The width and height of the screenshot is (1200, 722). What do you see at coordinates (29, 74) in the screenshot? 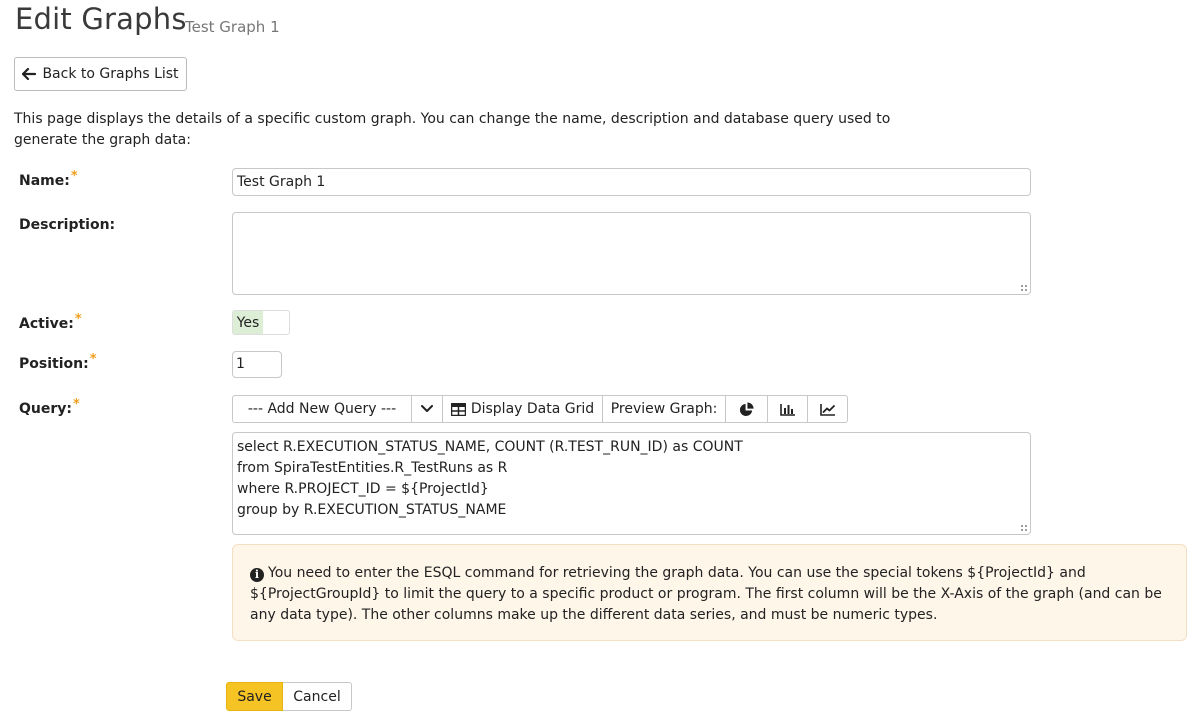
I see `arrow-left-icon` at bounding box center [29, 74].